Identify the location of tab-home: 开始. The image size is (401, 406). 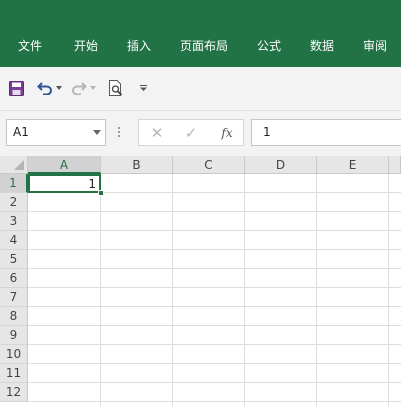
(86, 46).